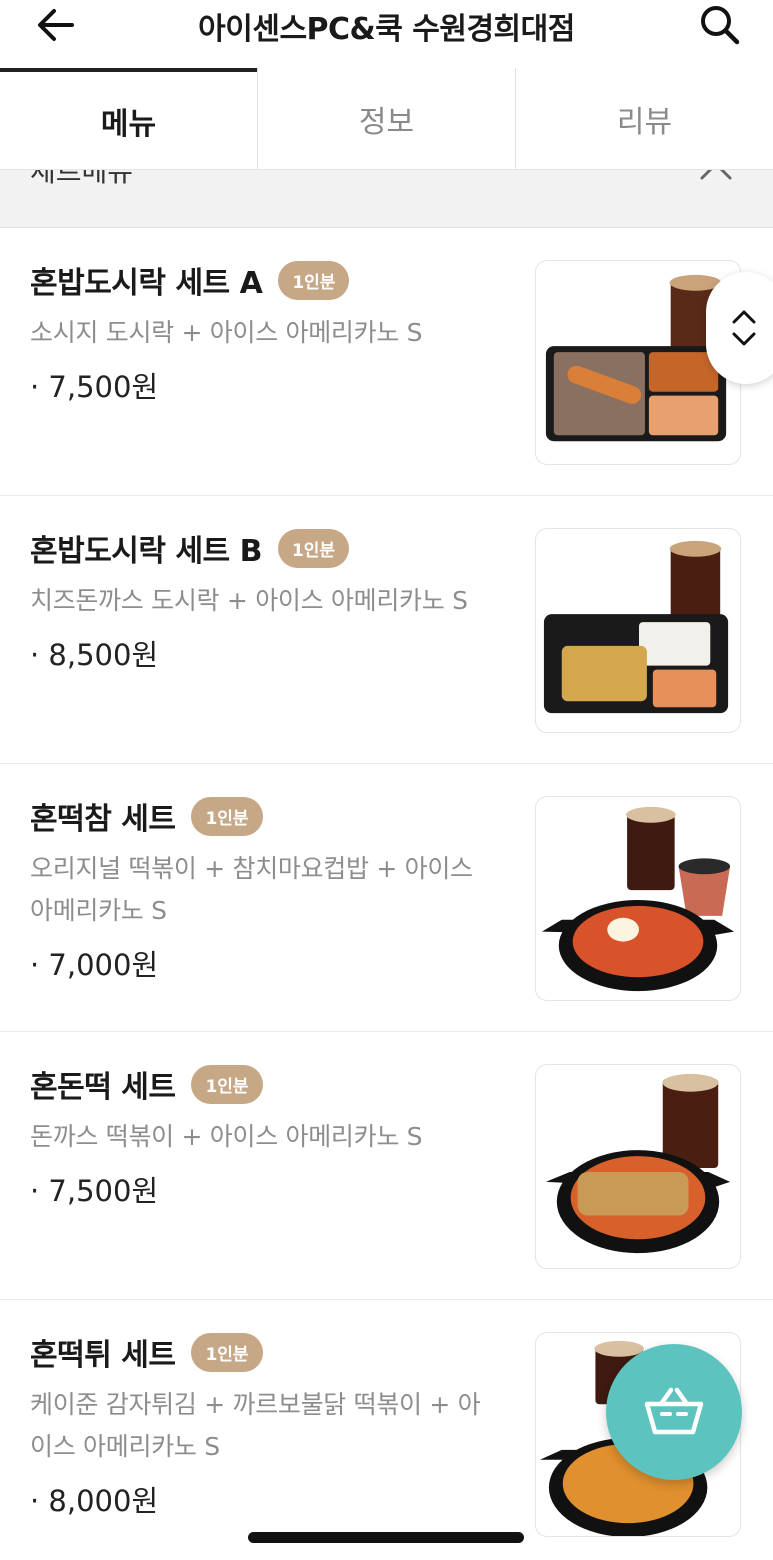  Describe the element at coordinates (386, 29) in the screenshot. I see `page-title: 아이센스PC&쿡 수원경희대점` at that location.